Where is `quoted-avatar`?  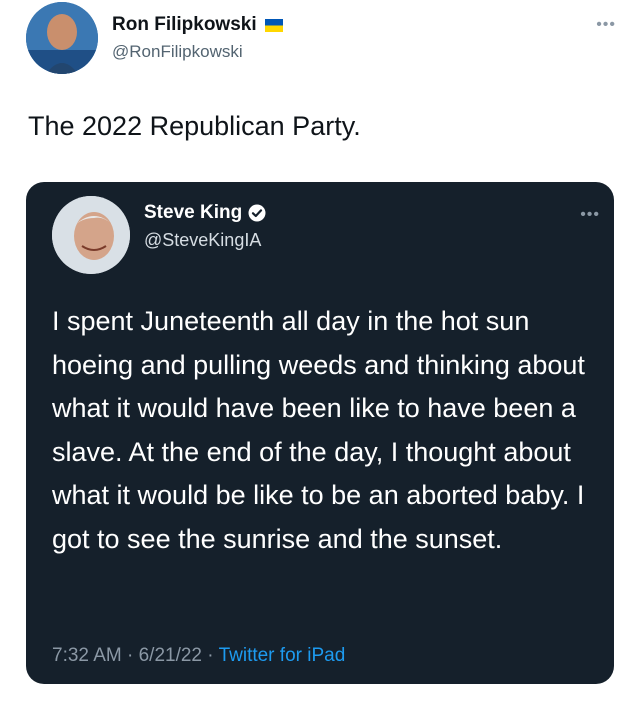
quoted-avatar is located at coordinates (91, 235).